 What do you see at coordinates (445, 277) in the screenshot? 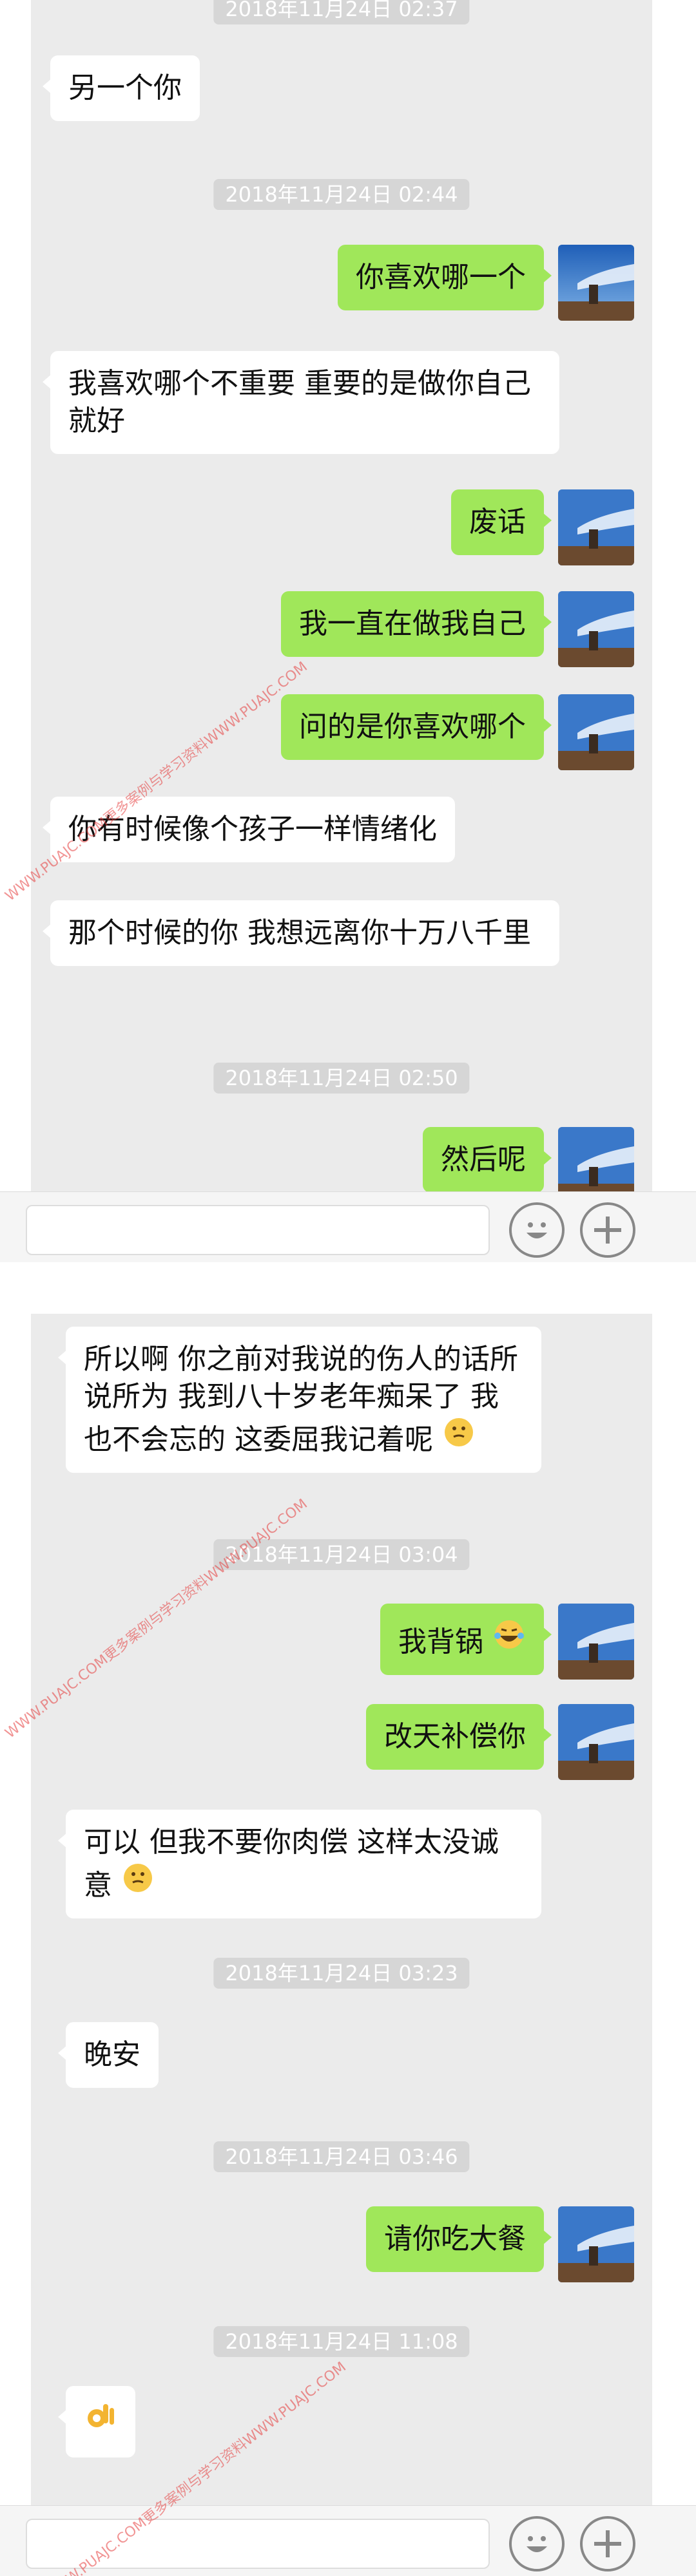
I see `outgoing-message: 你喜欢哪一个` at bounding box center [445, 277].